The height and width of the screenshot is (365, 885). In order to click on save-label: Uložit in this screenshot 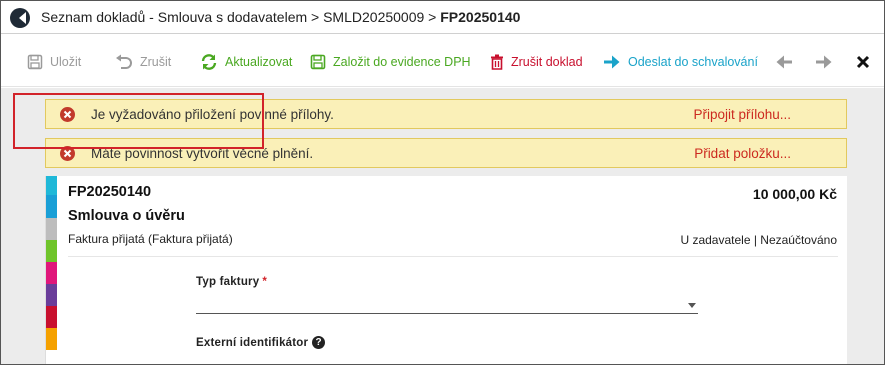, I will do `click(66, 62)`.